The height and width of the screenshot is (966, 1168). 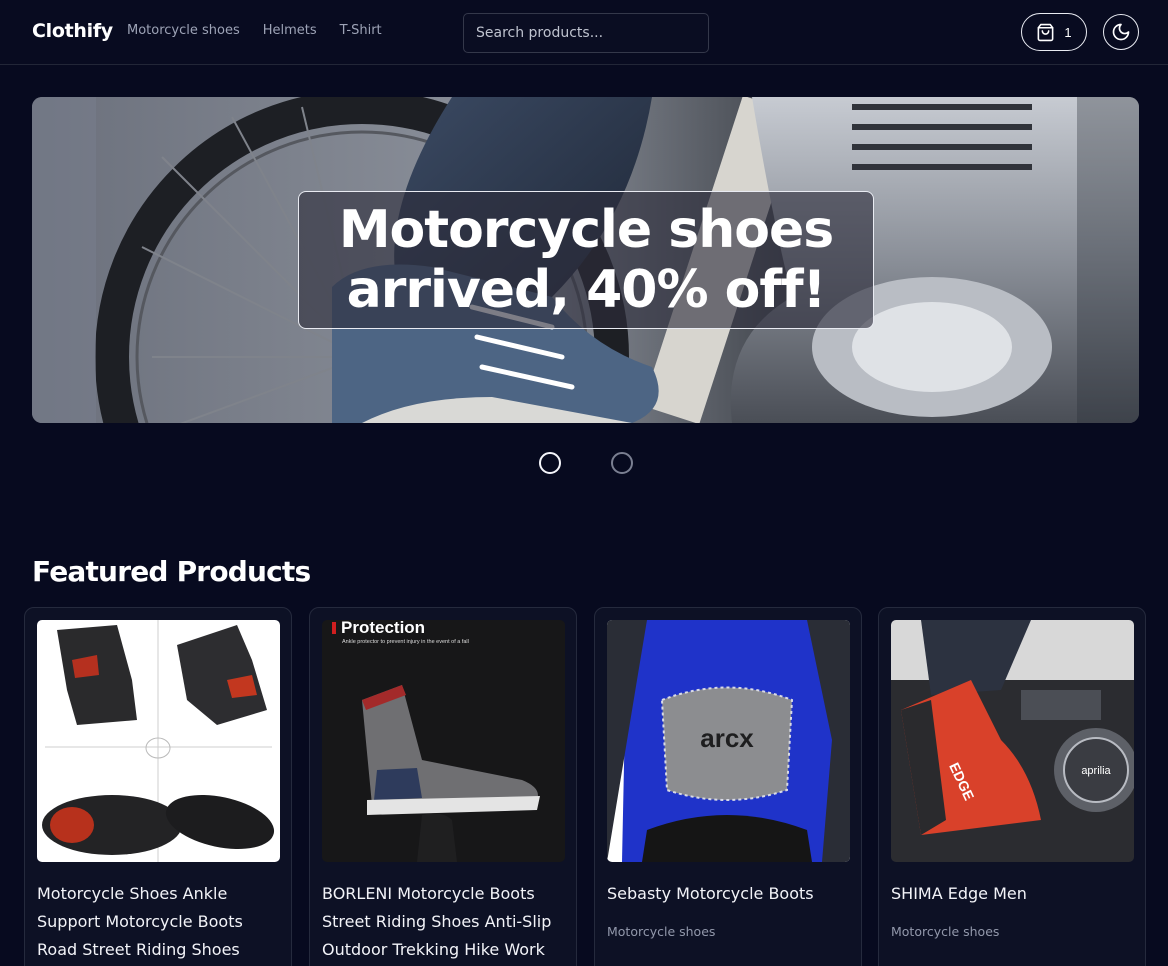 I want to click on hero-caption-box: Motorcycle shoes arrived, 40% off!, so click(x=586, y=260).